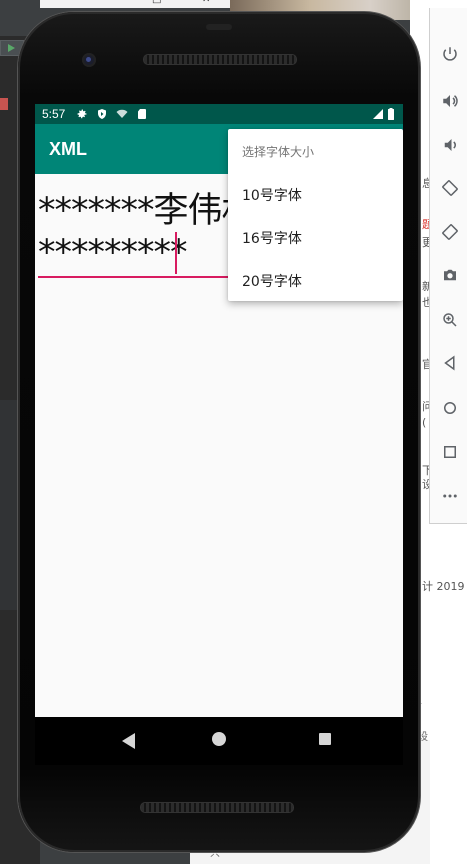  What do you see at coordinates (147, 211) in the screenshot?
I see `text-line-1: *******李伟林` at bounding box center [147, 211].